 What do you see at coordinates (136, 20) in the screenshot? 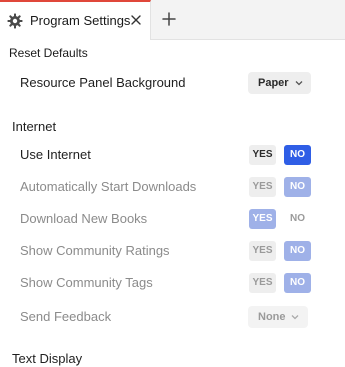
I see `close-icon` at bounding box center [136, 20].